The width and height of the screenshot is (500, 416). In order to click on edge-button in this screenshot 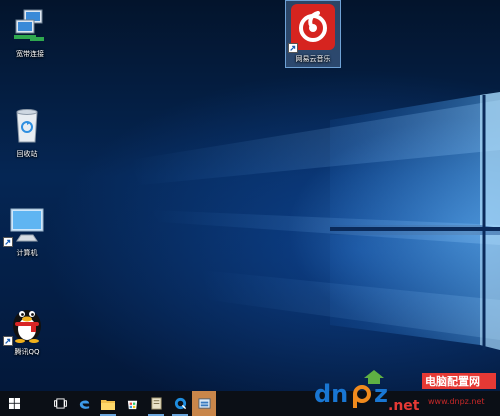, I will do `click(84, 403)`.